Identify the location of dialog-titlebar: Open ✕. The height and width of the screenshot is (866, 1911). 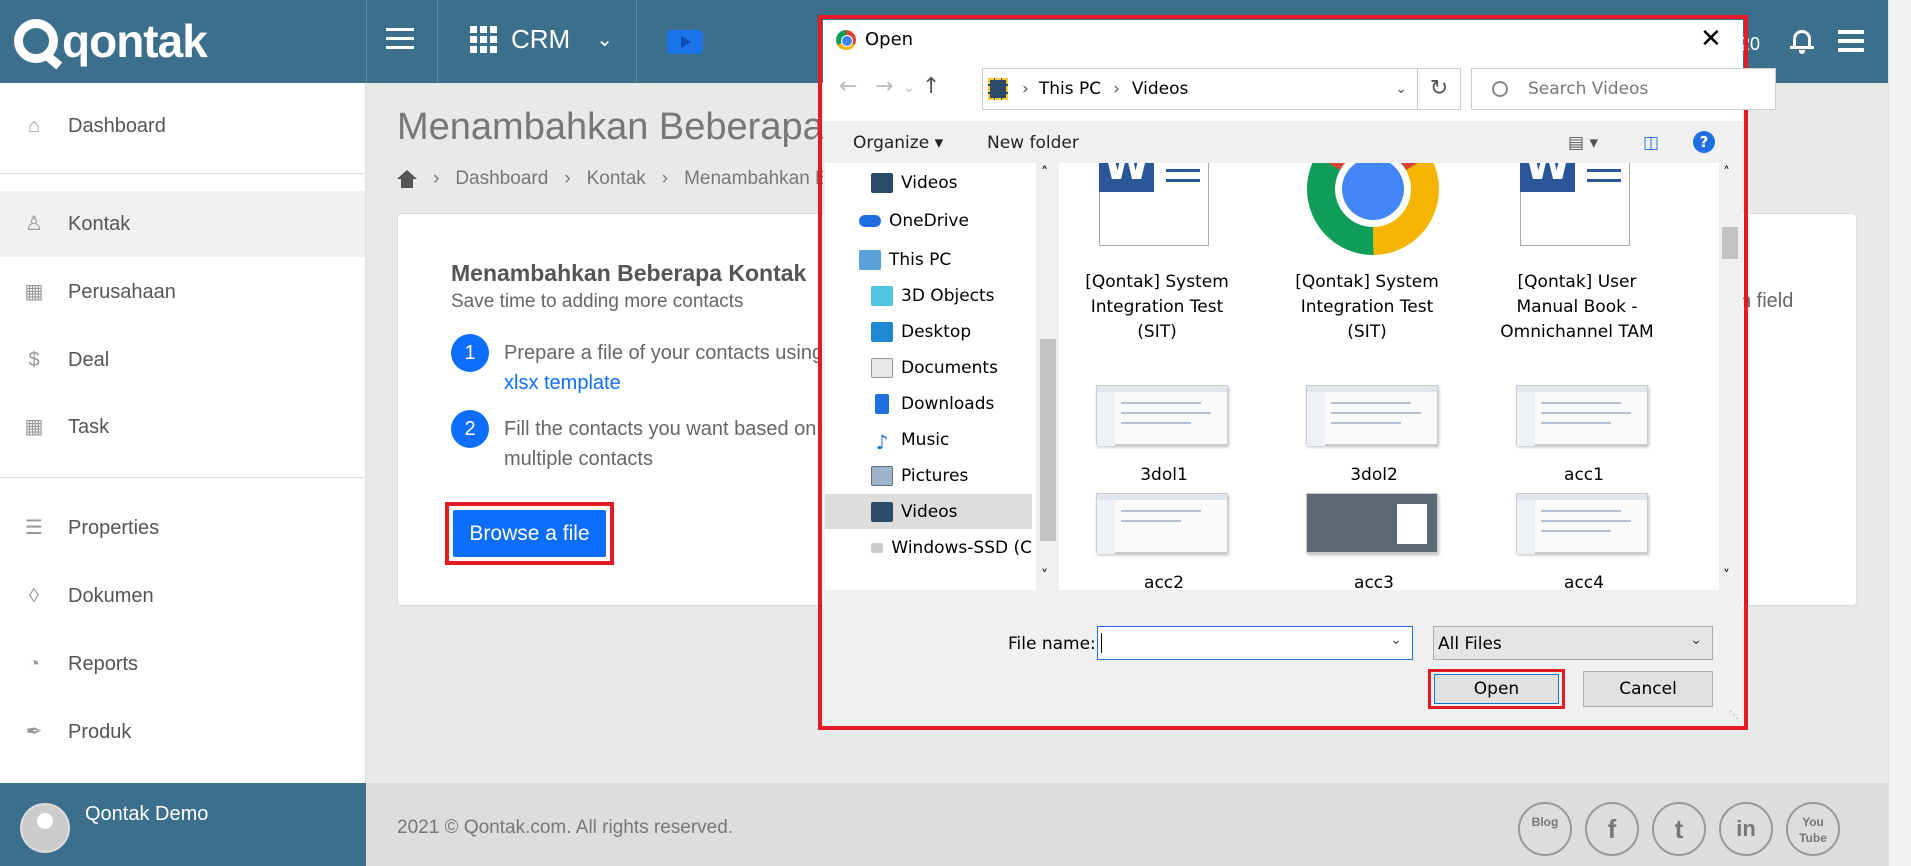
(1283, 40).